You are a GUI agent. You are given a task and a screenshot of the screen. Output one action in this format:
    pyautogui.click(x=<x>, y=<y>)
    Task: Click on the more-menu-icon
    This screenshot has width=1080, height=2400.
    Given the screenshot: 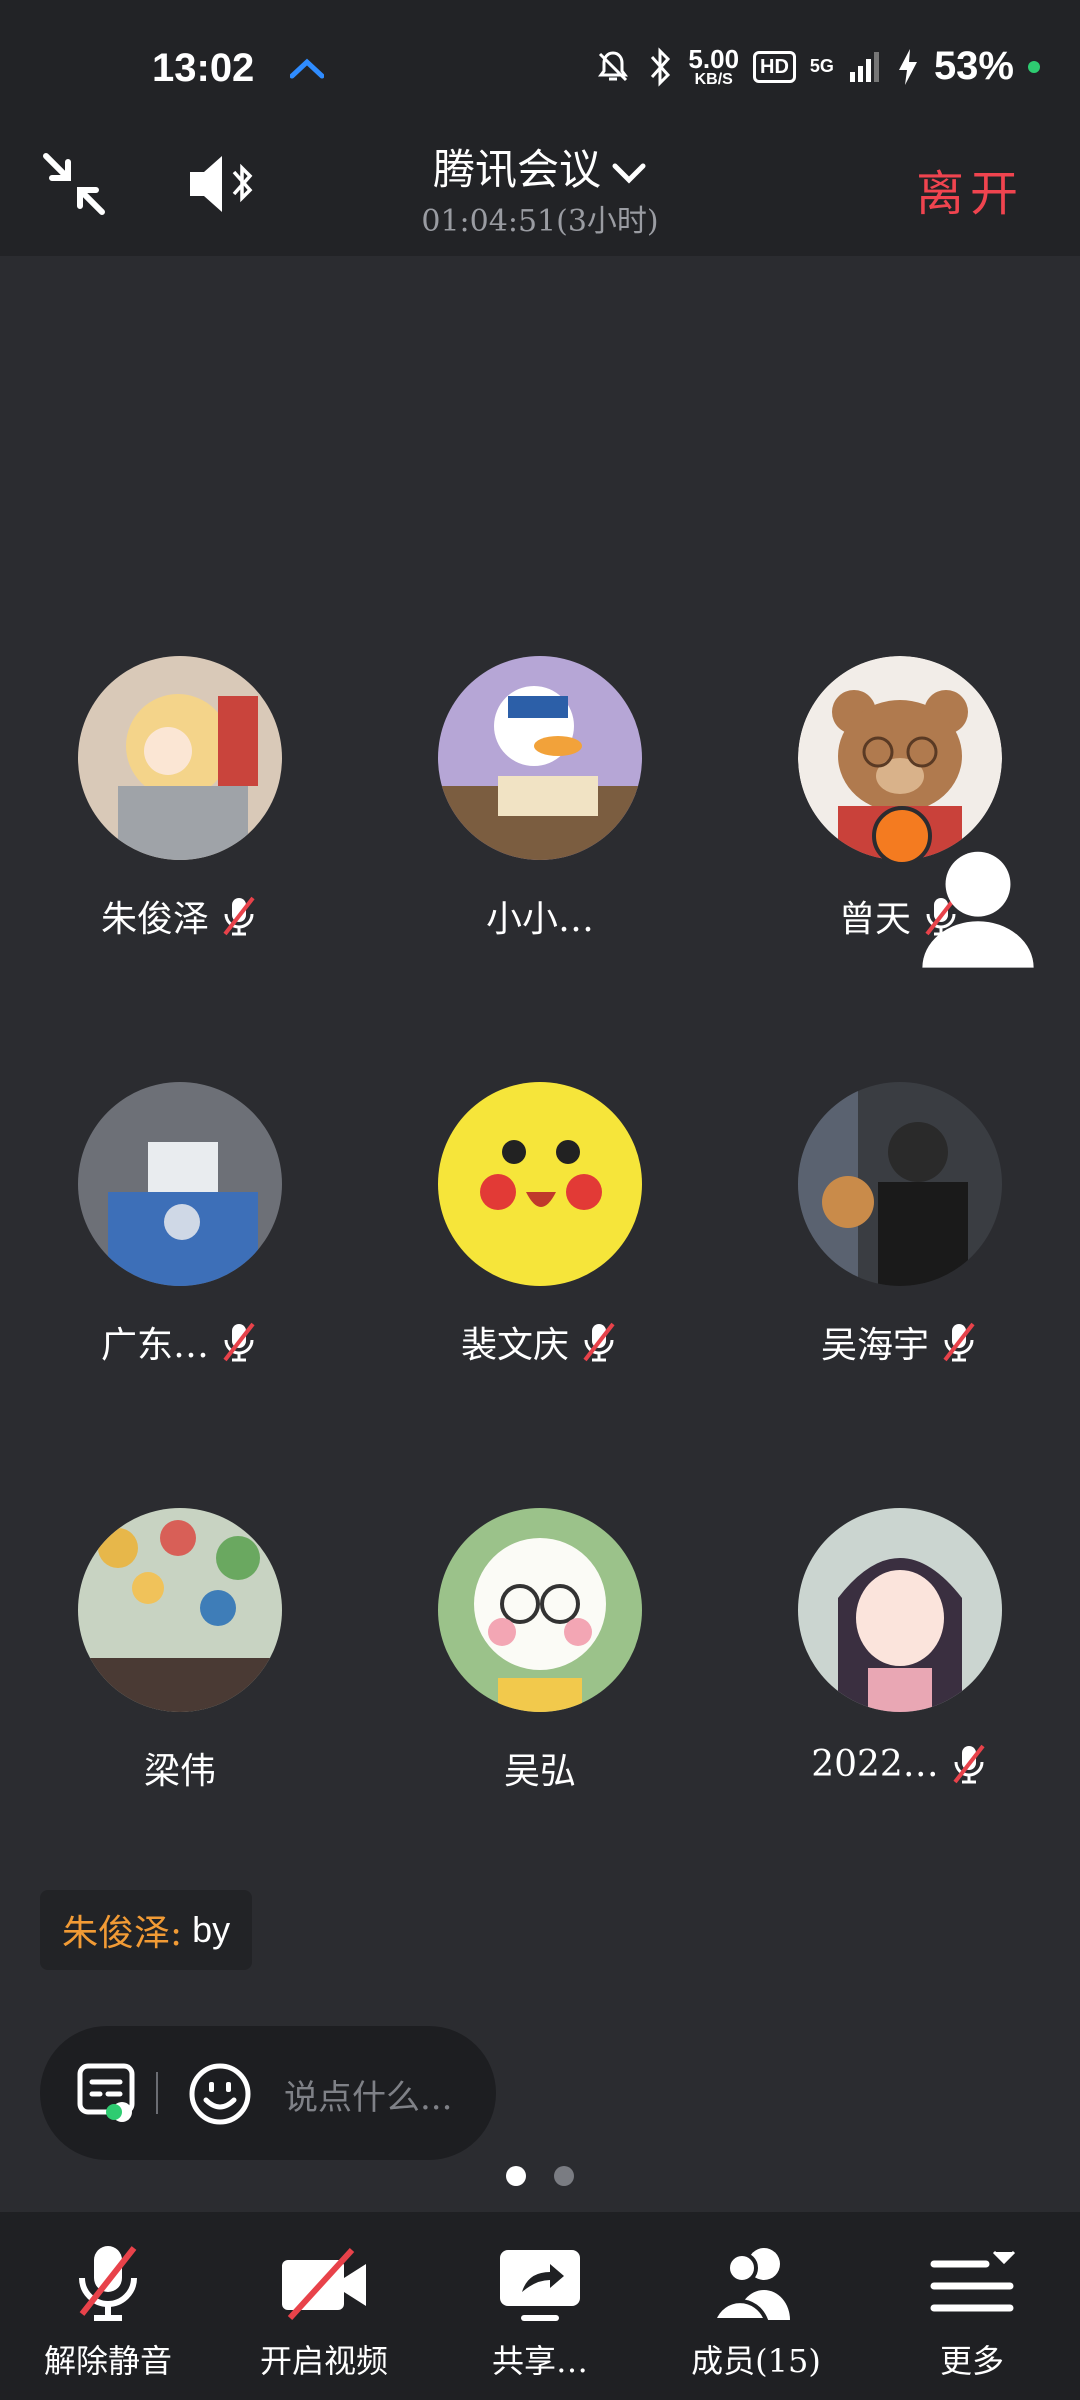 What is the action you would take?
    pyautogui.click(x=973, y=2281)
    